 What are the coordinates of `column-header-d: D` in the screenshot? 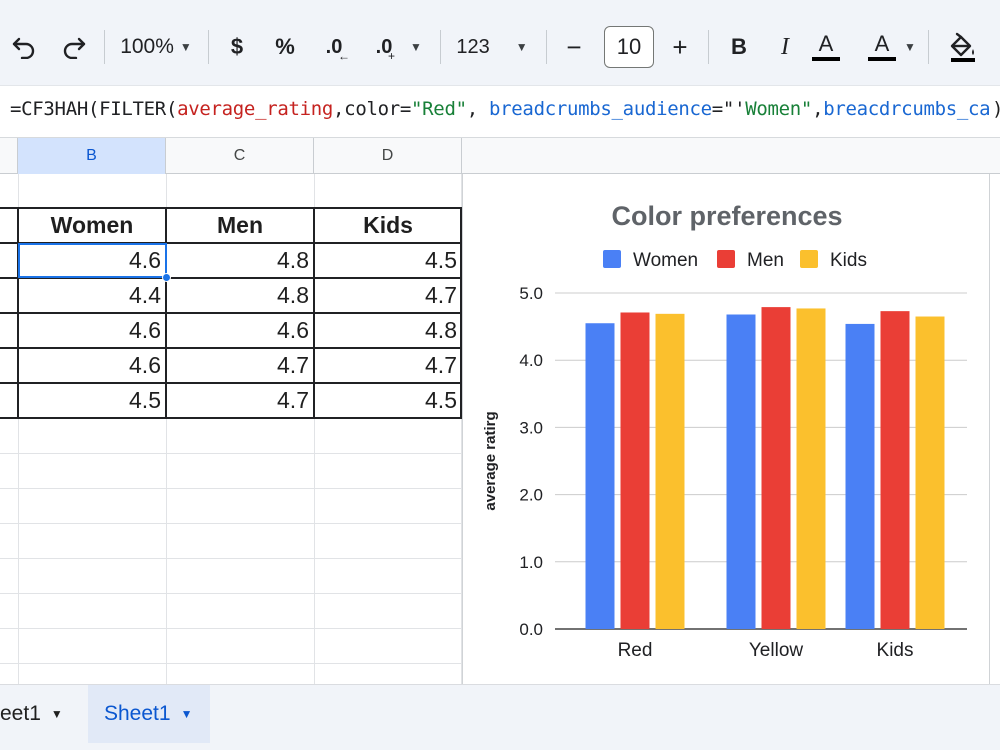 It's located at (388, 156).